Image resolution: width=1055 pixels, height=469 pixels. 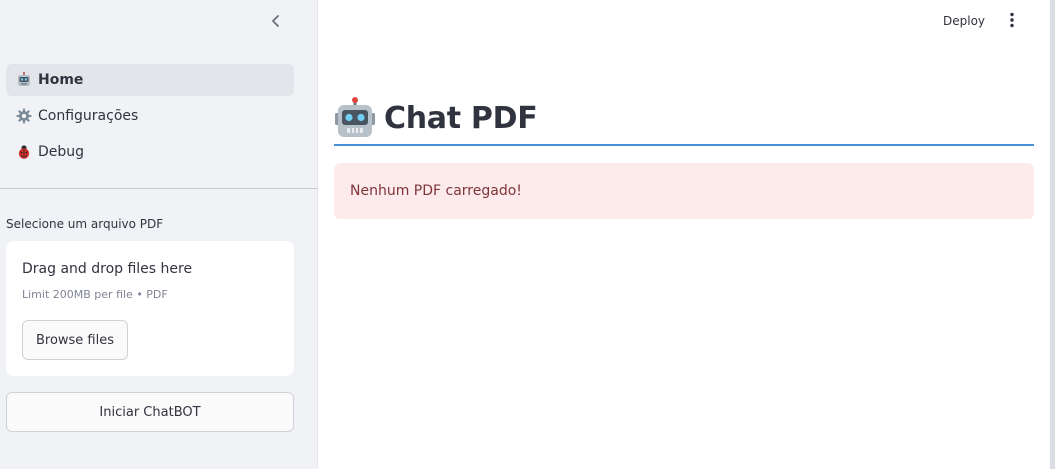 I want to click on alert-text: Nenhum PDF carregado!, so click(x=436, y=191).